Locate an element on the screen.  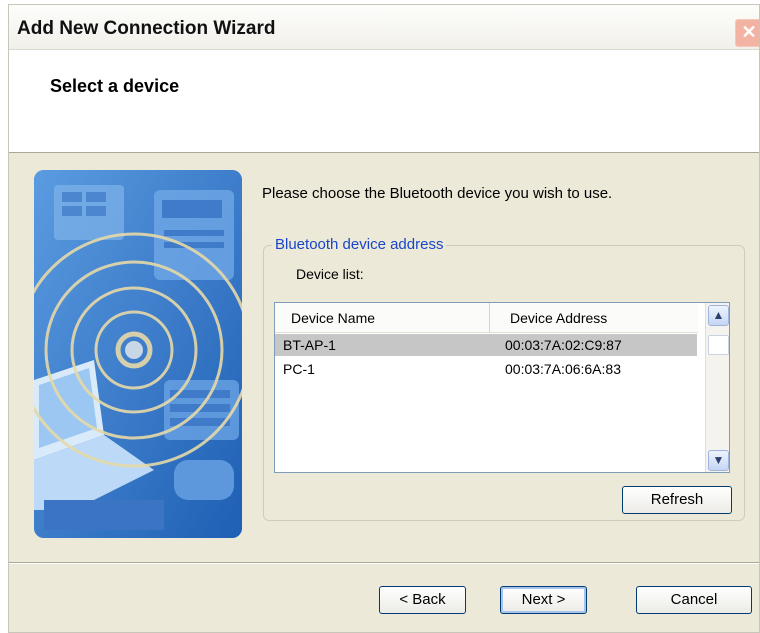
column-header-device-address: Device Address is located at coordinates (594, 318).